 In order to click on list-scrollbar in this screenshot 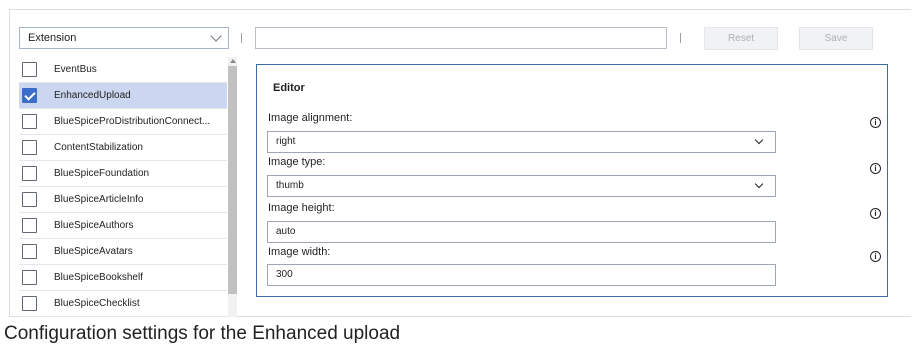, I will do `click(232, 187)`.